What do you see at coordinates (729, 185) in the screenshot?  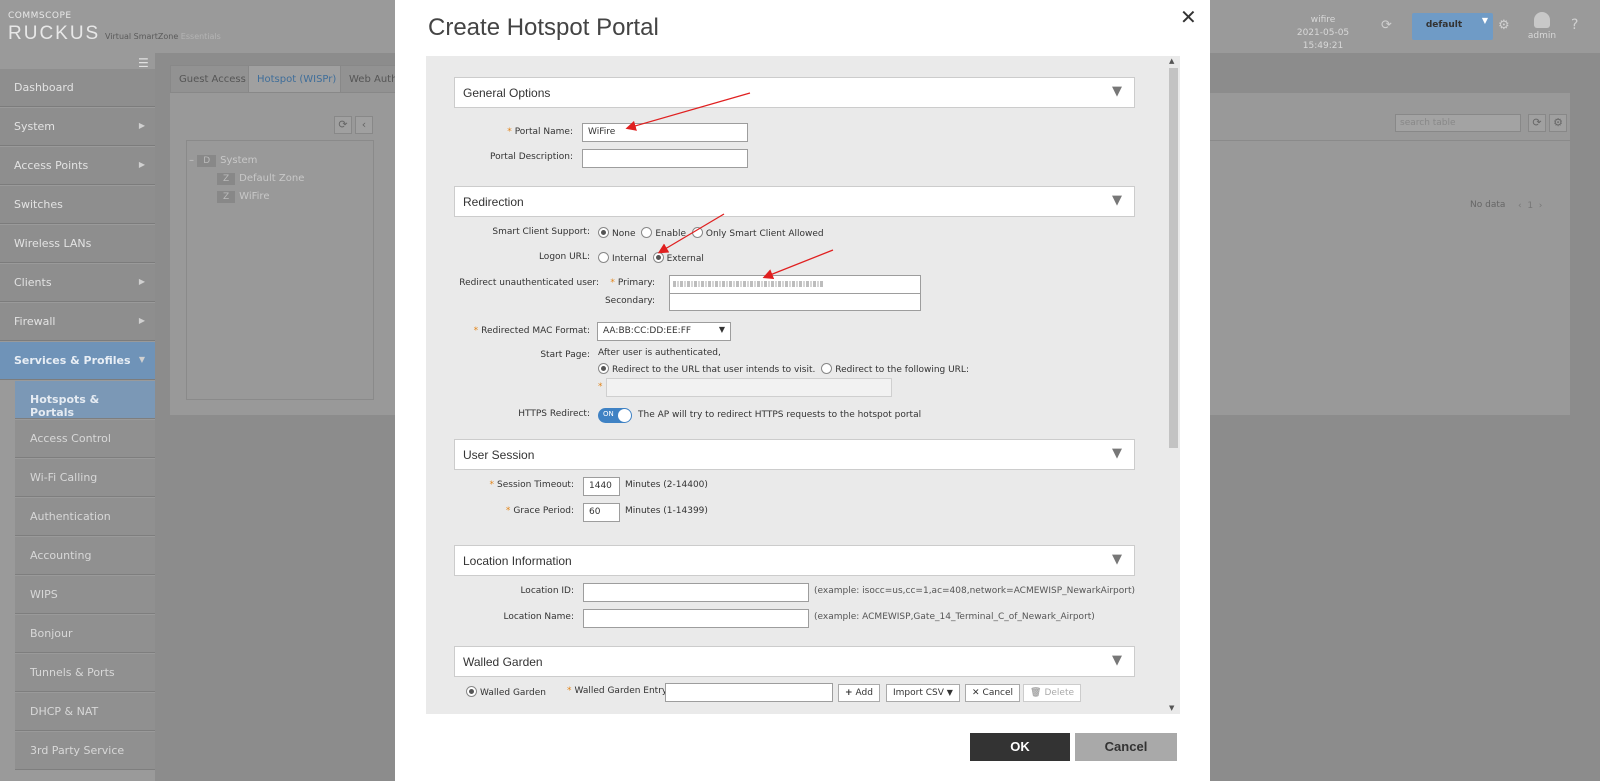 I see `annotation-arrows` at bounding box center [729, 185].